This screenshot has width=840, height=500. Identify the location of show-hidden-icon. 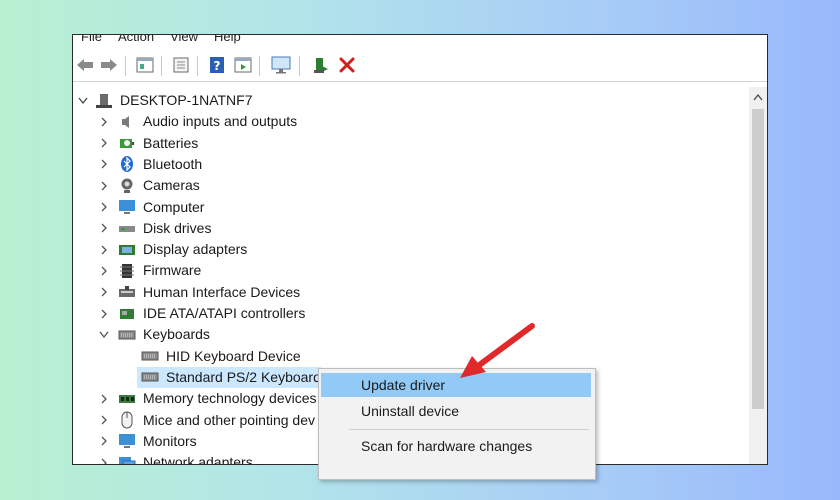
(181, 65).